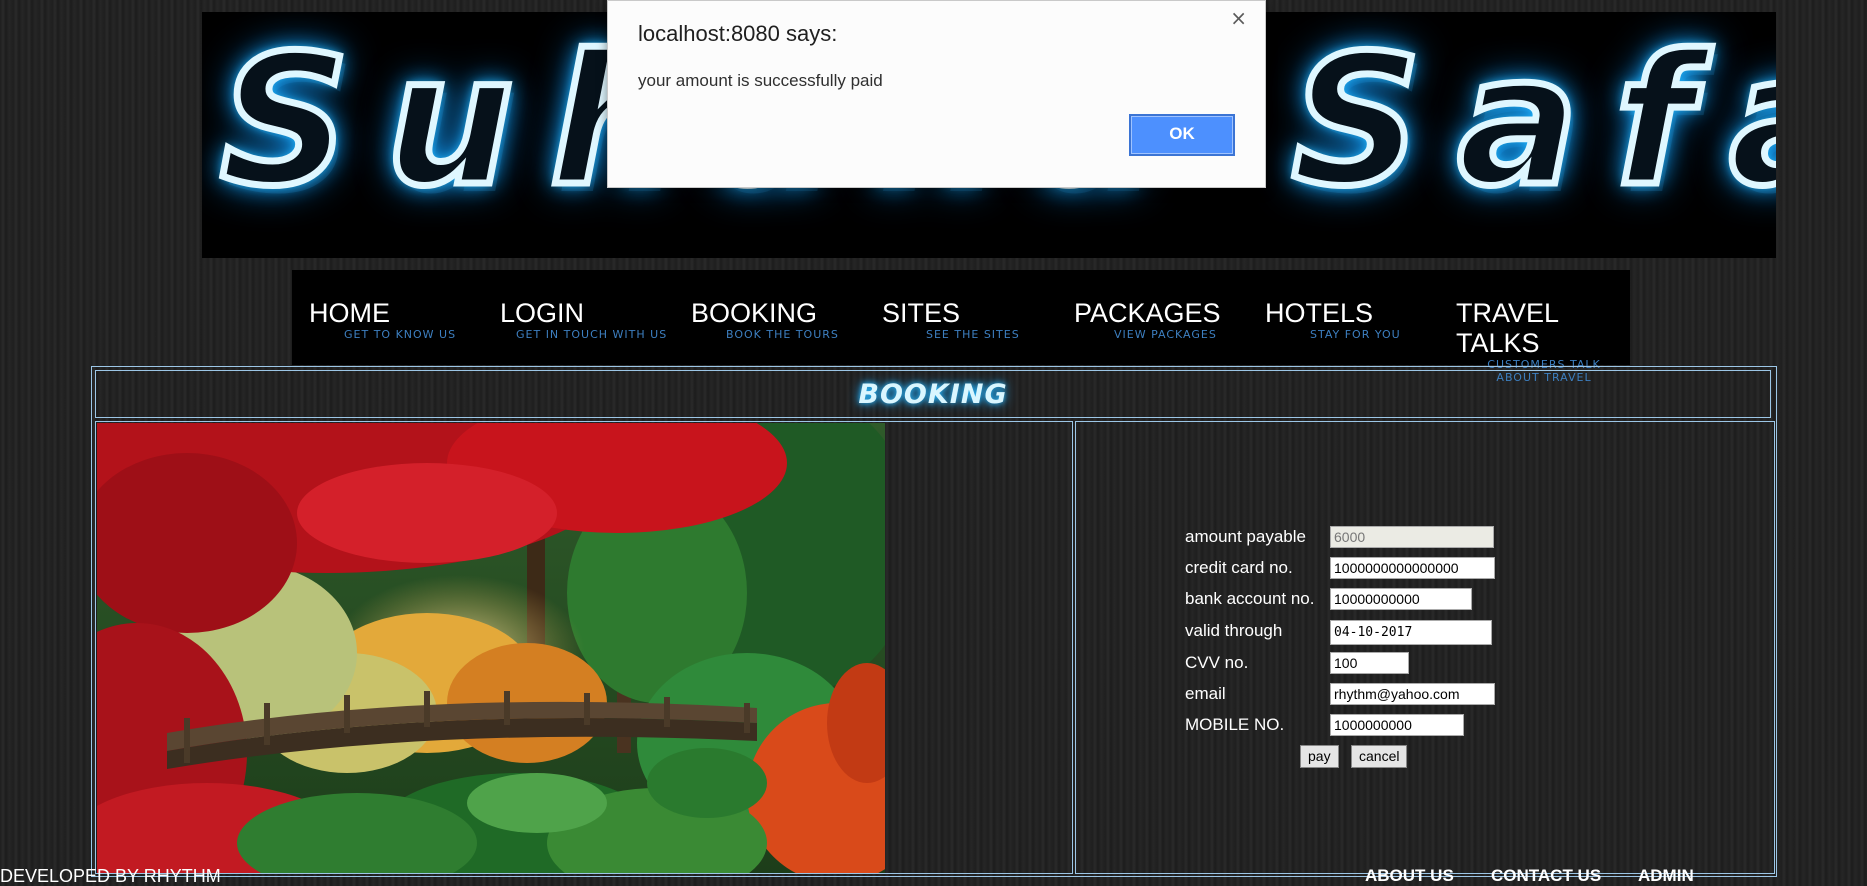 The height and width of the screenshot is (886, 1867). I want to click on bank-account-field, so click(1401, 599).